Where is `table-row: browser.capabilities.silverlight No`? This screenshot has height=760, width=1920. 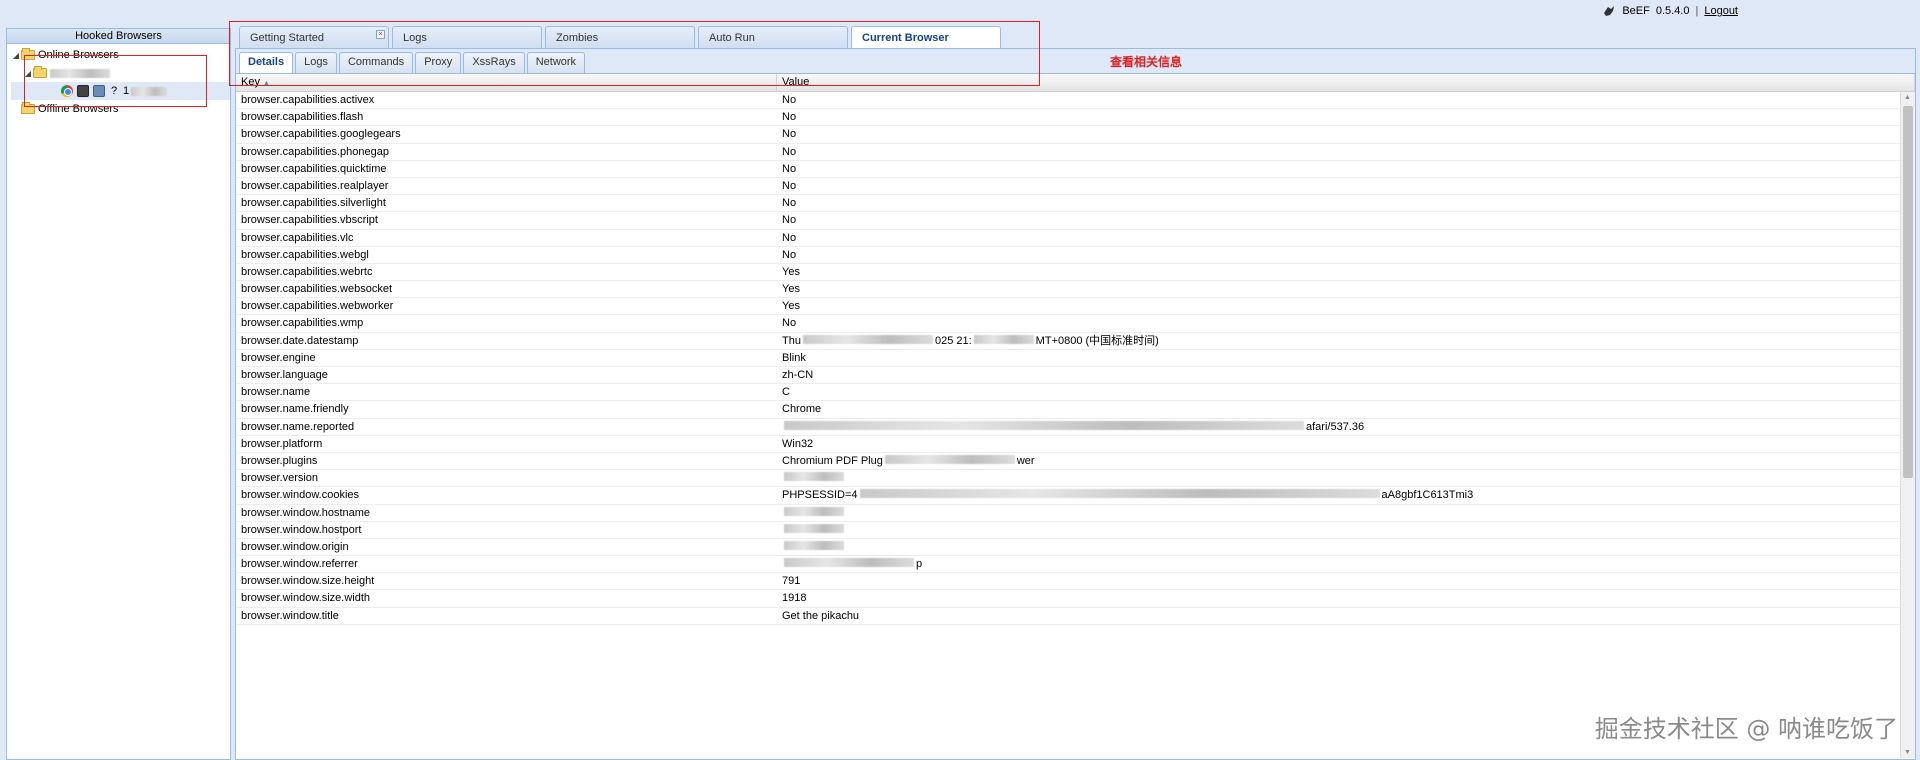
table-row: browser.capabilities.silverlight No is located at coordinates (1075, 204).